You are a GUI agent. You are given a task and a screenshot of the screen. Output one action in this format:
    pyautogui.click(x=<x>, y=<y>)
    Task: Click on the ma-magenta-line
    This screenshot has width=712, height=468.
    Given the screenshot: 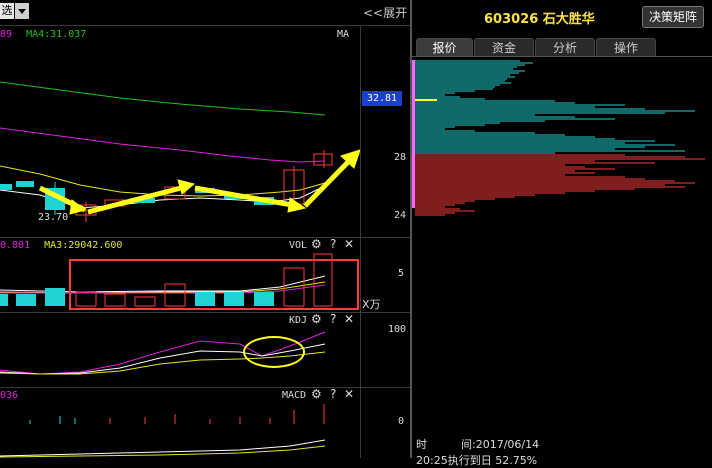 What is the action you would take?
    pyautogui.click(x=163, y=145)
    